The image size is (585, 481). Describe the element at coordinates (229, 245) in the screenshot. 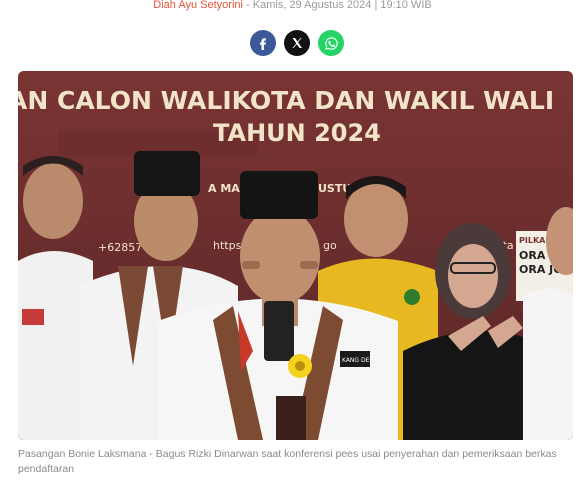

I see `banner-website: https:` at that location.